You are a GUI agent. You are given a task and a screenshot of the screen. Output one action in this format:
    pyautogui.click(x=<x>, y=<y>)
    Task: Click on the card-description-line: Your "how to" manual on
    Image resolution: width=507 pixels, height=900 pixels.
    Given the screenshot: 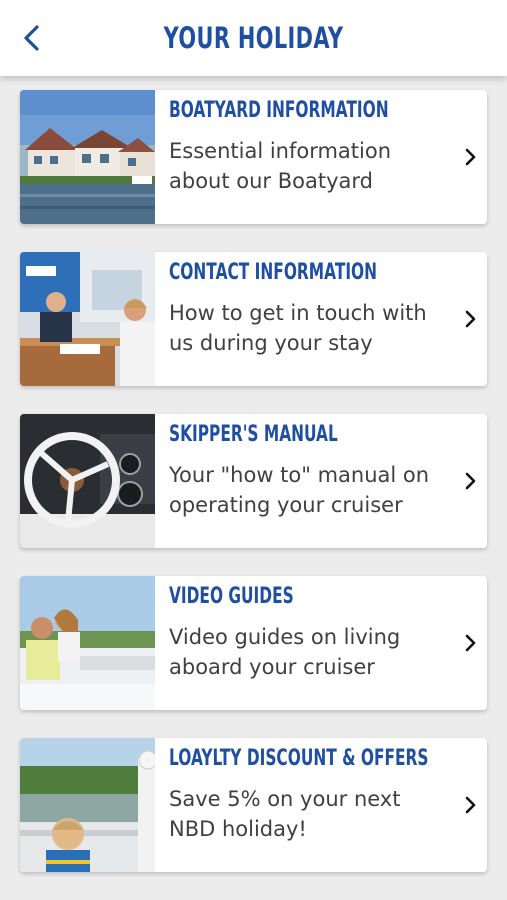 What is the action you would take?
    pyautogui.click(x=299, y=475)
    